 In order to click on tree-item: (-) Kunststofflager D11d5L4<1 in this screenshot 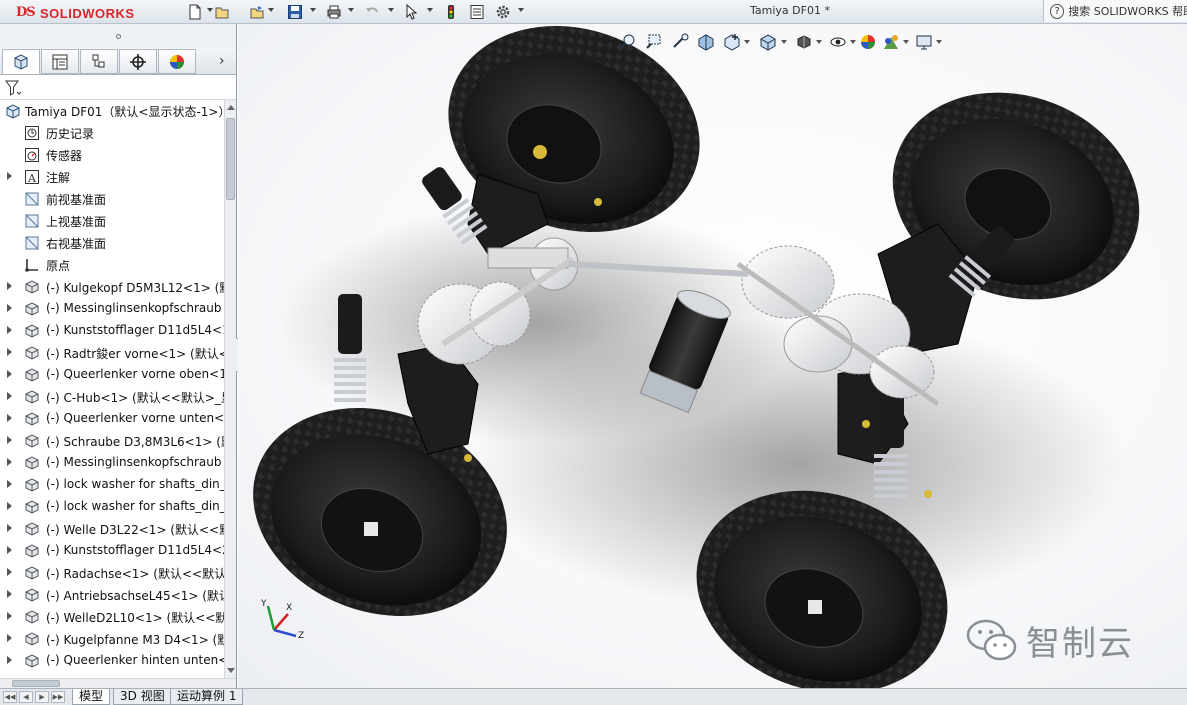, I will do `click(112, 331)`.